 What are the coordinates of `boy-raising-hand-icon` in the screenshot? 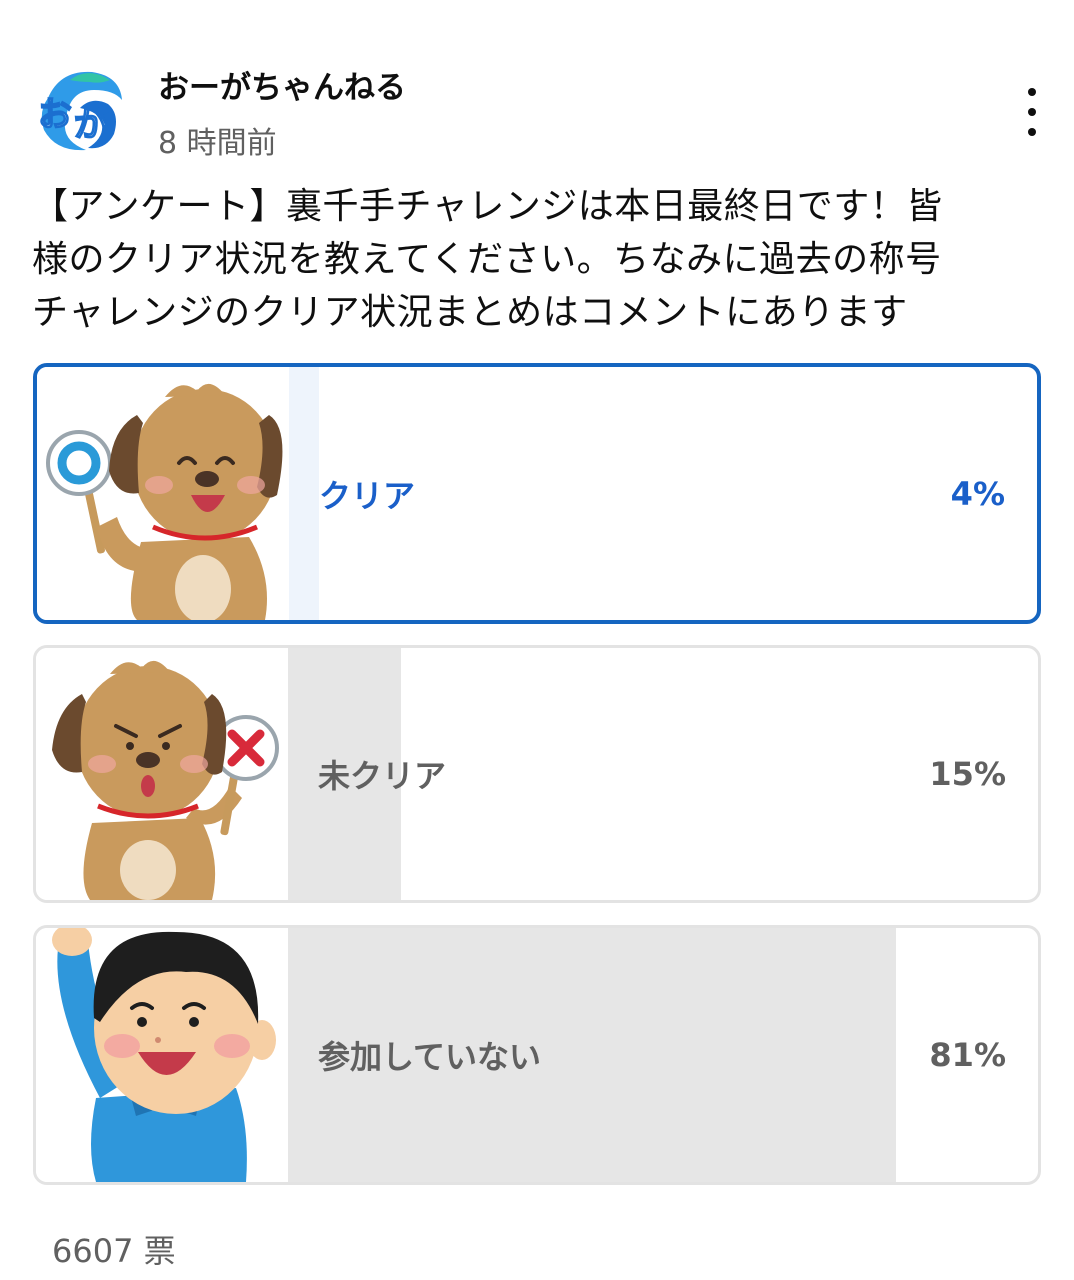 It's located at (162, 1055).